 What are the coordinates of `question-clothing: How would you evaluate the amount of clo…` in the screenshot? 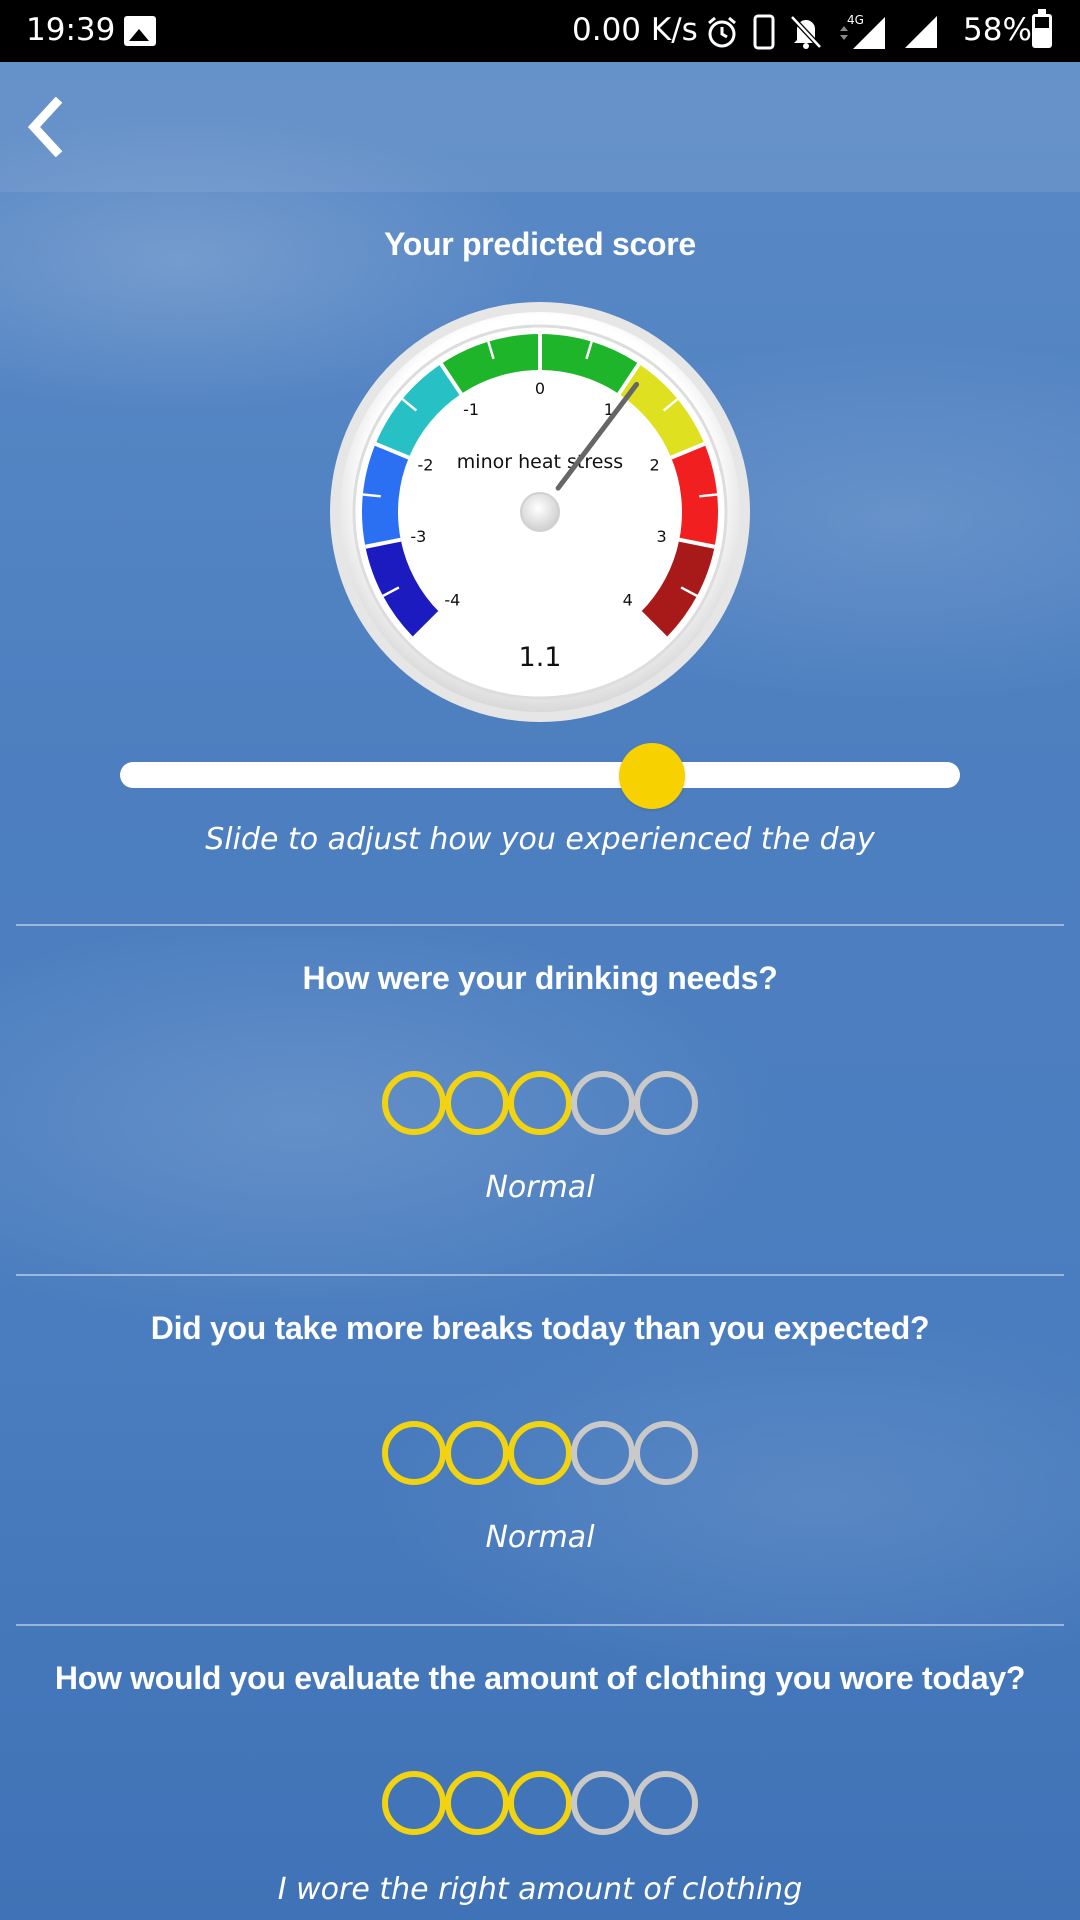 It's located at (540, 1678).